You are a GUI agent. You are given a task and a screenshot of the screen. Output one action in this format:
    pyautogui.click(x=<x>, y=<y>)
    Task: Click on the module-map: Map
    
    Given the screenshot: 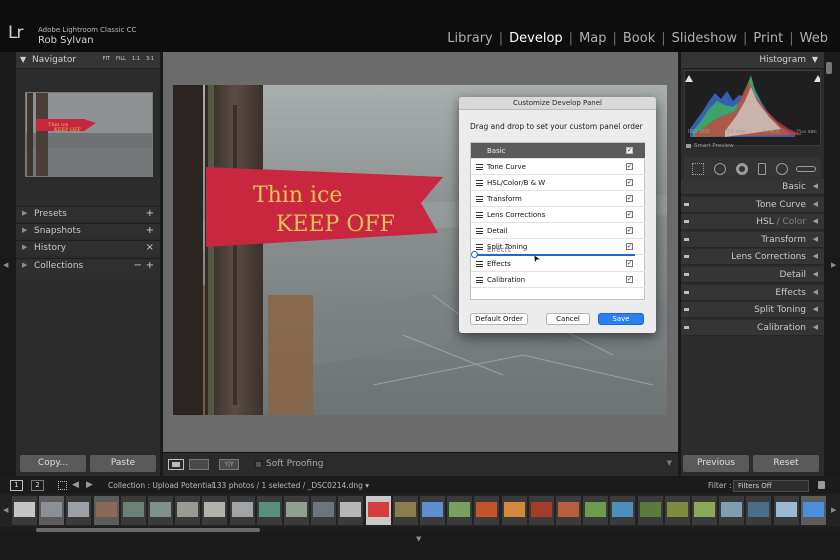 What is the action you would take?
    pyautogui.click(x=592, y=38)
    